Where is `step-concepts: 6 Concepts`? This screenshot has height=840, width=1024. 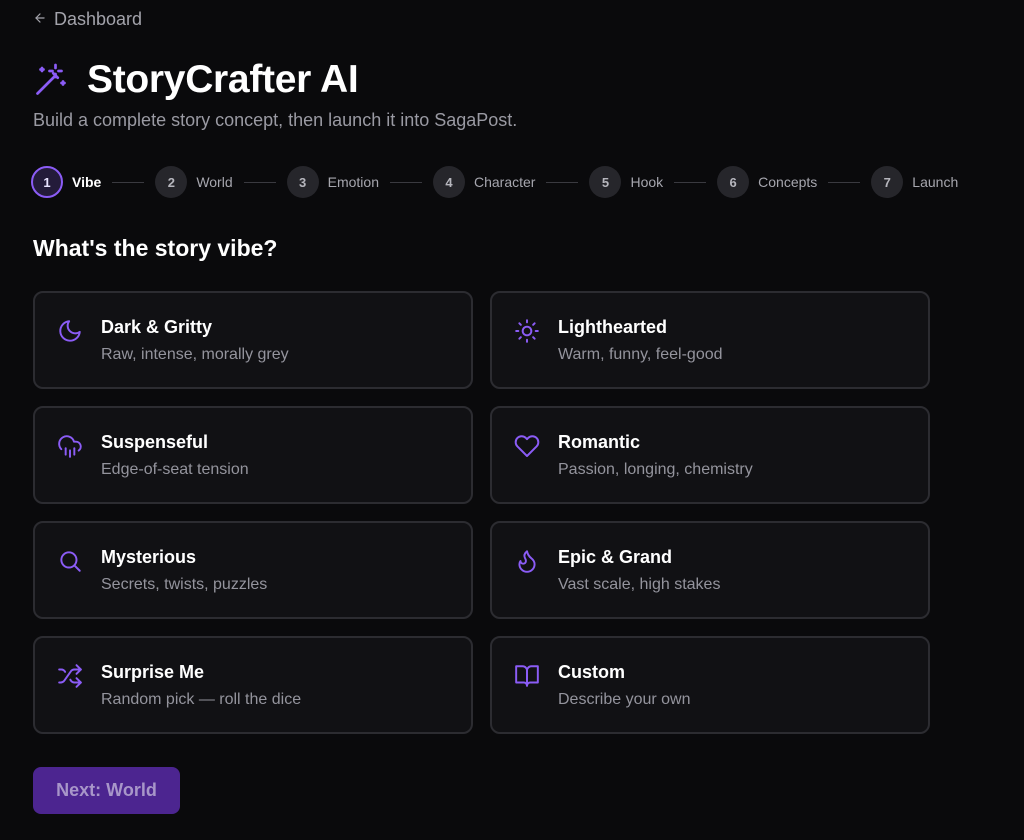
step-concepts: 6 Concepts is located at coordinates (767, 182).